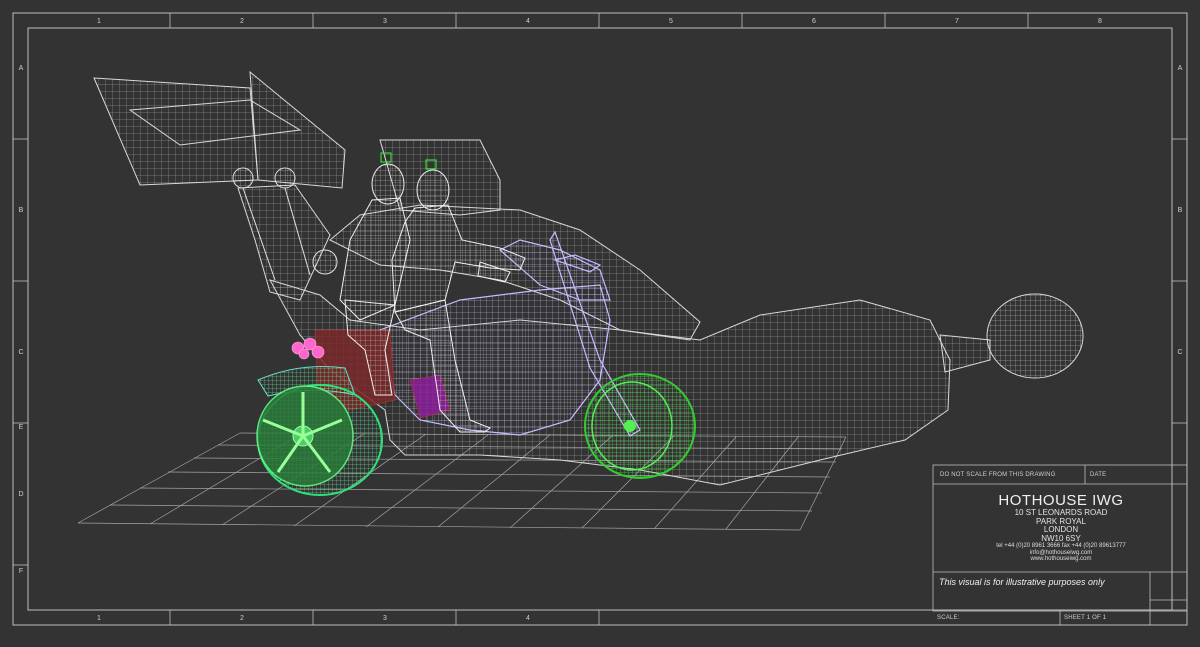 The height and width of the screenshot is (647, 1200). What do you see at coordinates (319, 440) in the screenshot?
I see `rear-wheel` at bounding box center [319, 440].